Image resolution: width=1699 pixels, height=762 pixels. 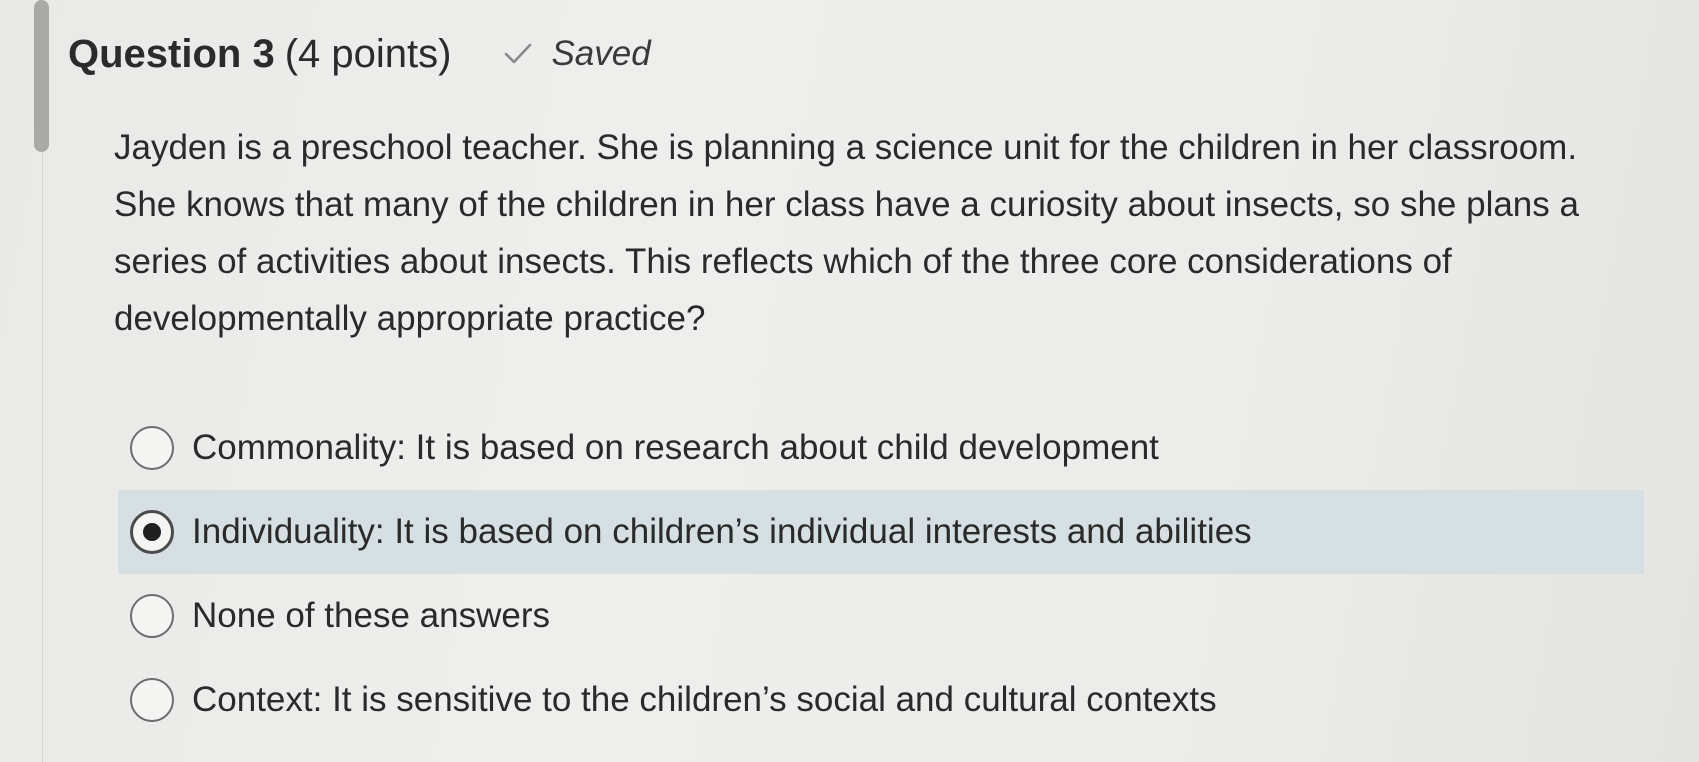 What do you see at coordinates (171, 53) in the screenshot?
I see `question-title: Question 3` at bounding box center [171, 53].